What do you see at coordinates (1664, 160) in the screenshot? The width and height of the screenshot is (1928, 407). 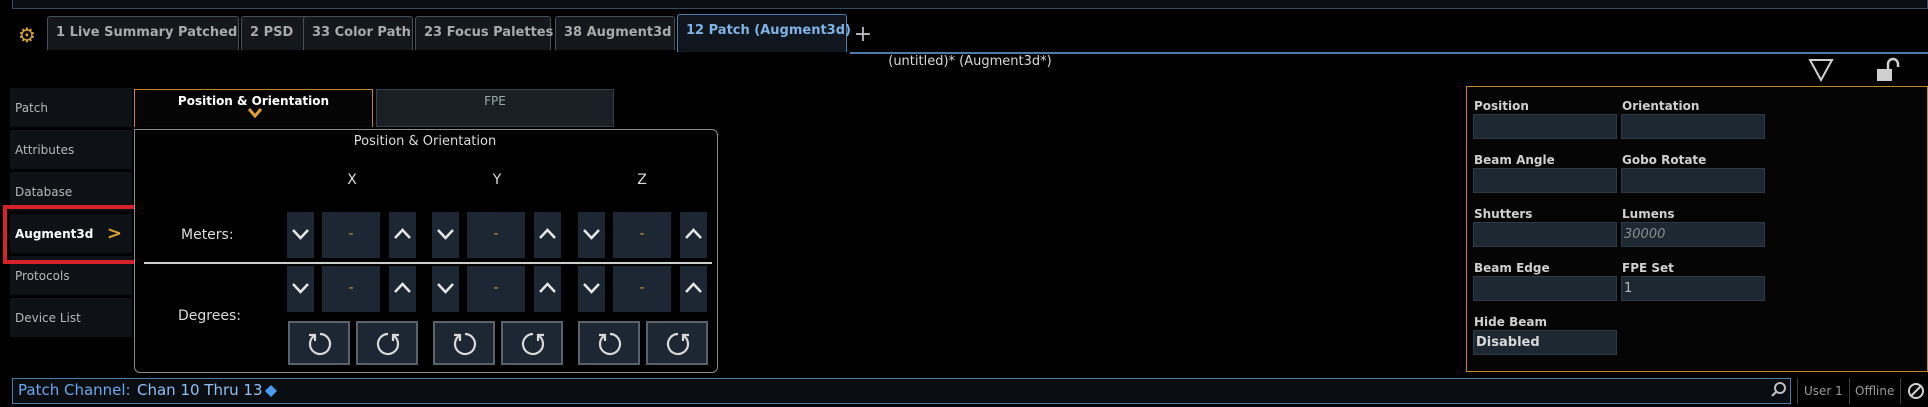 I see `gobo-rotate-label: Gobo Rotate` at bounding box center [1664, 160].